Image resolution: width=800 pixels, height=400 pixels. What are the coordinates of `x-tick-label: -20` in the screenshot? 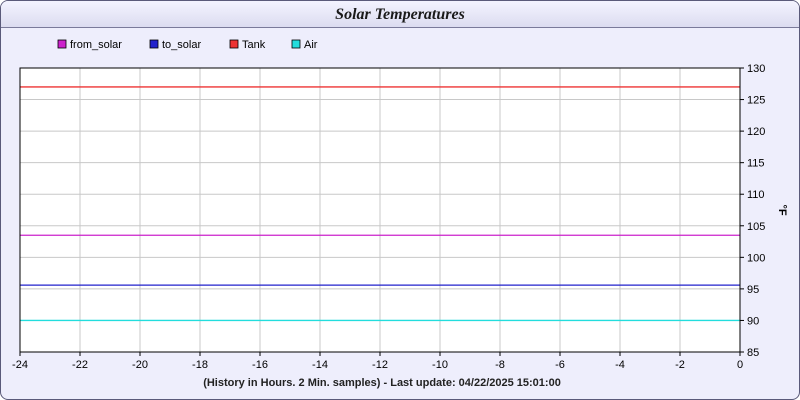 It's located at (140, 365).